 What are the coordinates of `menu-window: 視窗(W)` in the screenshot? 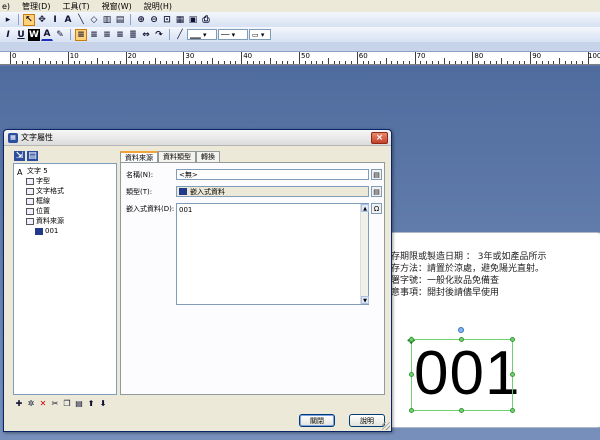 It's located at (117, 6).